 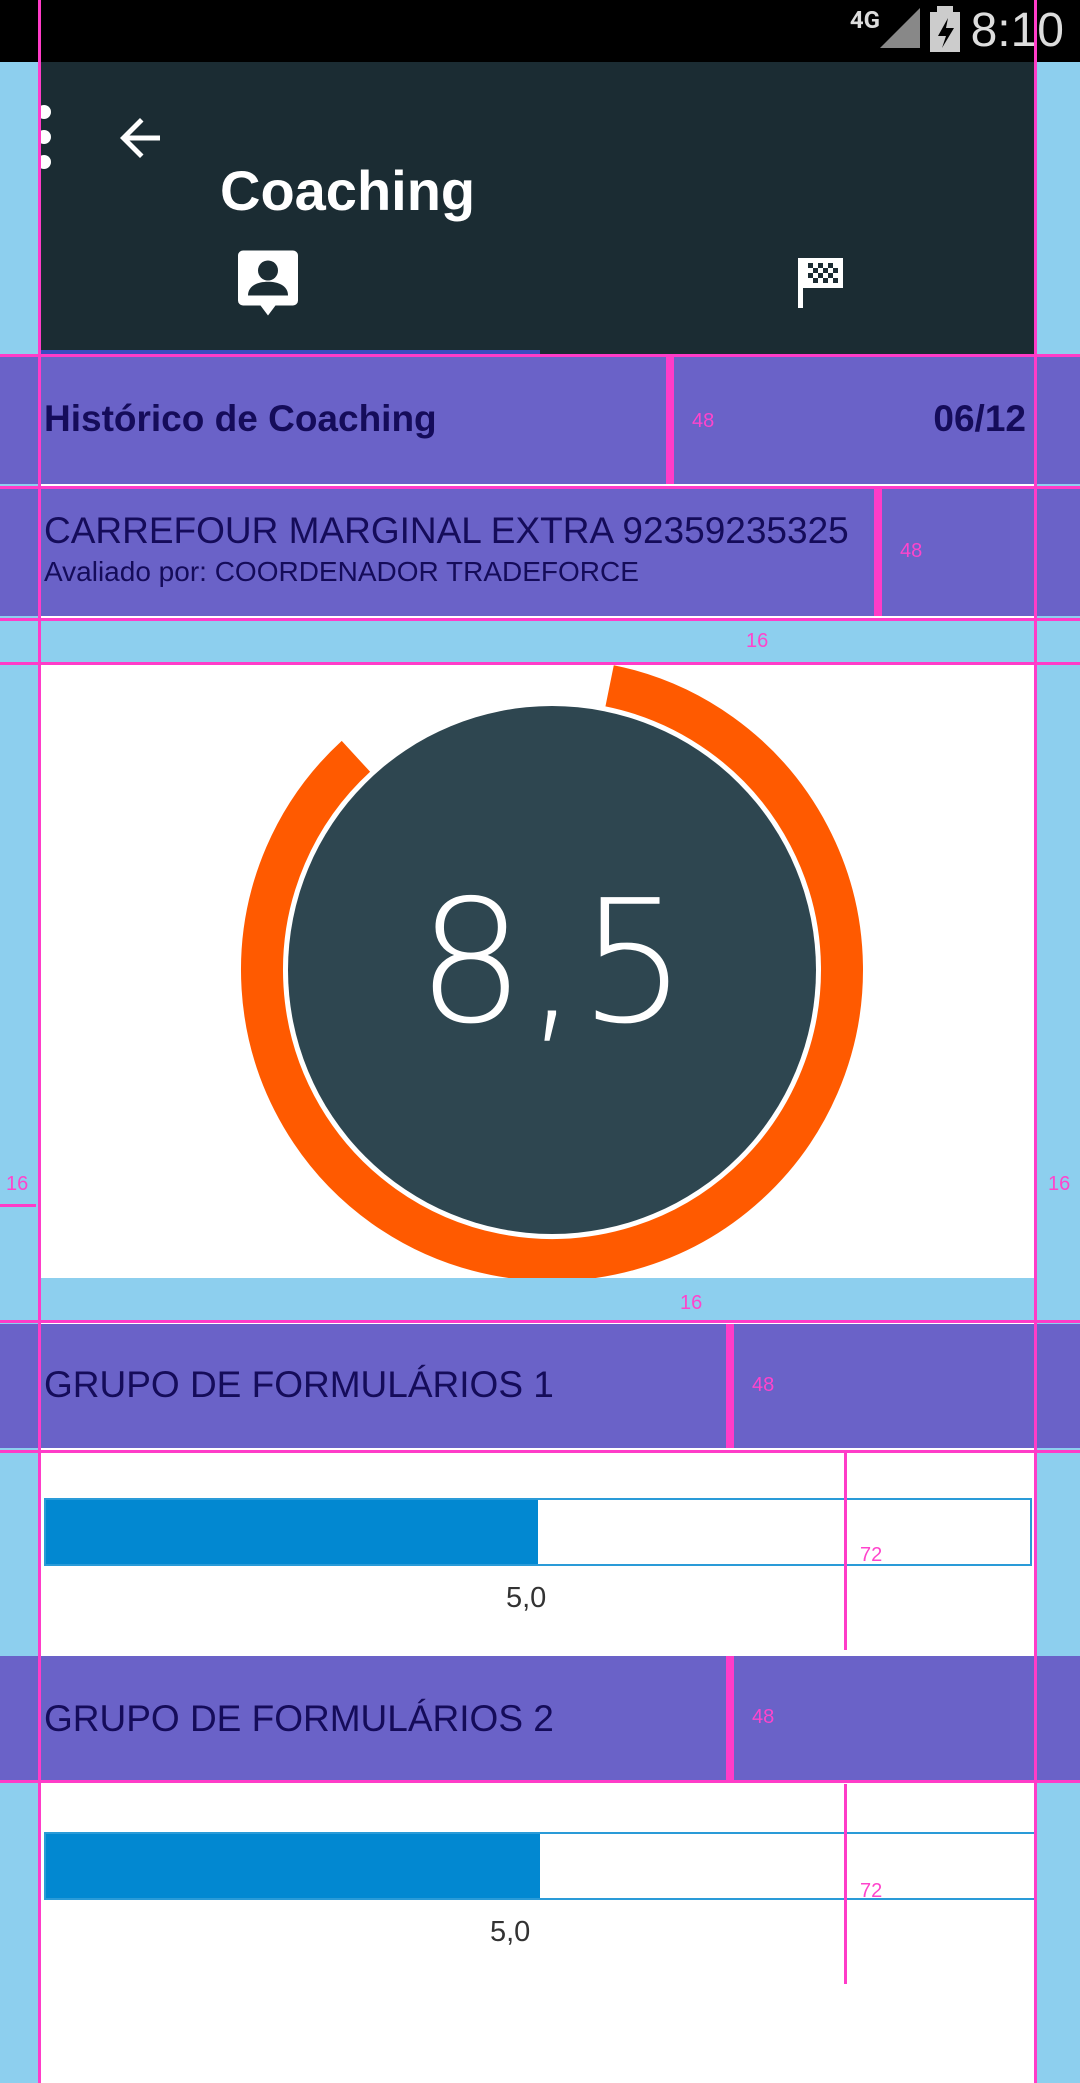 What do you see at coordinates (540, 208) in the screenshot?
I see `app-bar: Coaching` at bounding box center [540, 208].